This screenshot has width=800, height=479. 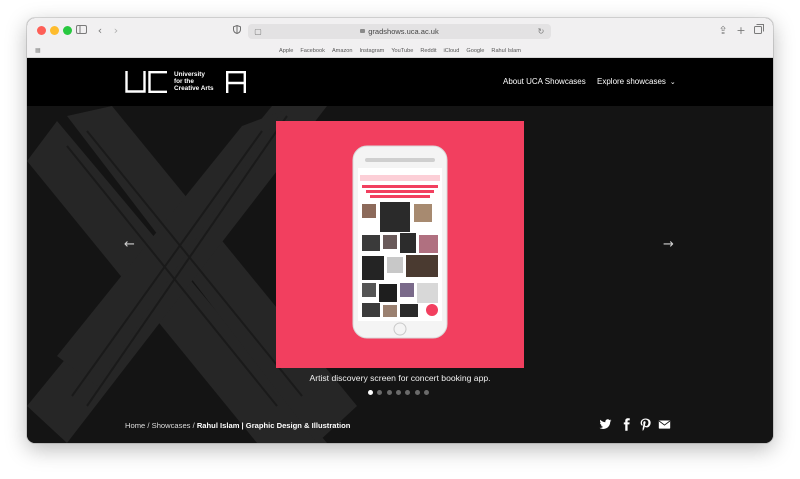 I want to click on back-icon: ‹, so click(x=100, y=31).